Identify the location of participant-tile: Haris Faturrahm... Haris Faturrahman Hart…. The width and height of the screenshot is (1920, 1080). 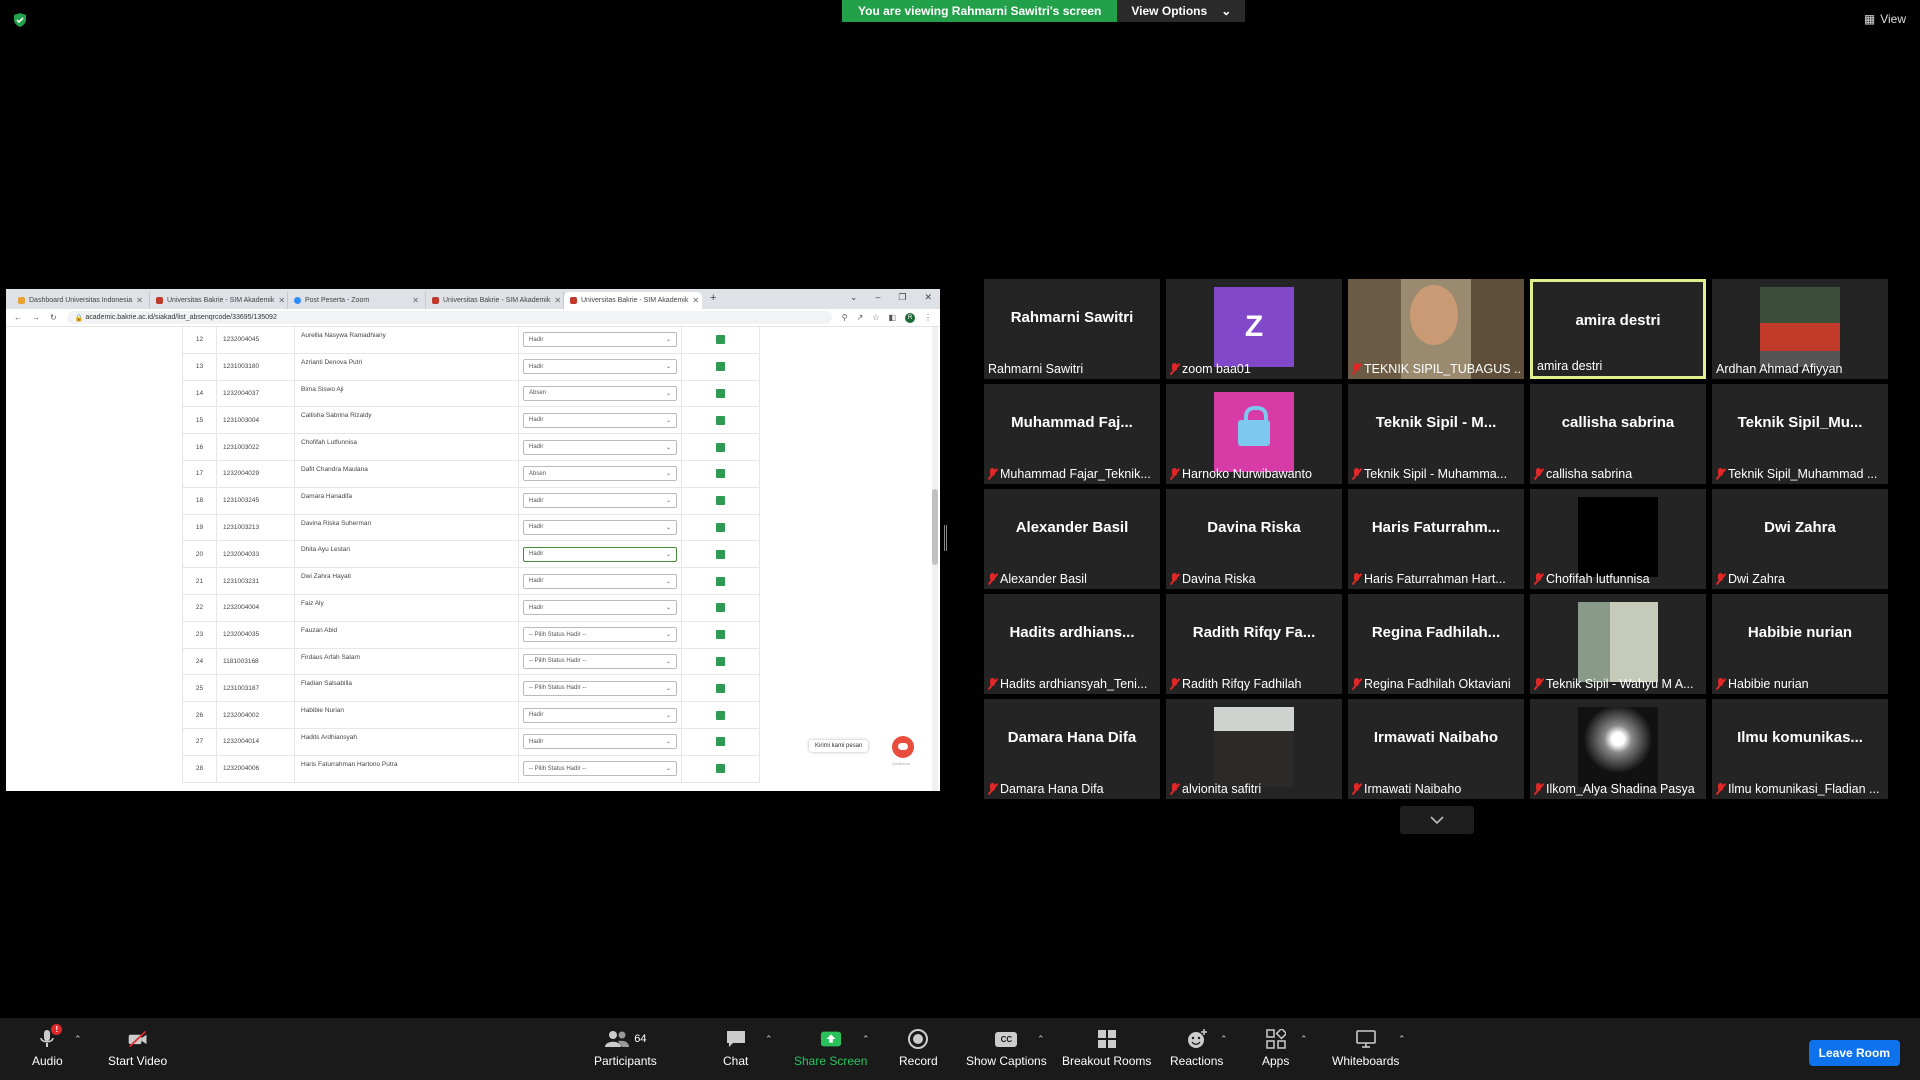
(1436, 539).